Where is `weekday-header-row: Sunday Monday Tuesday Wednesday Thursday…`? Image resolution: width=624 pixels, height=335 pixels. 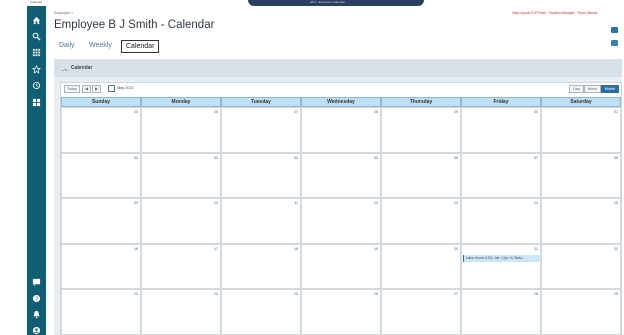
weekday-header-row: Sunday Monday Tuesday Wednesday Thursday… is located at coordinates (341, 102).